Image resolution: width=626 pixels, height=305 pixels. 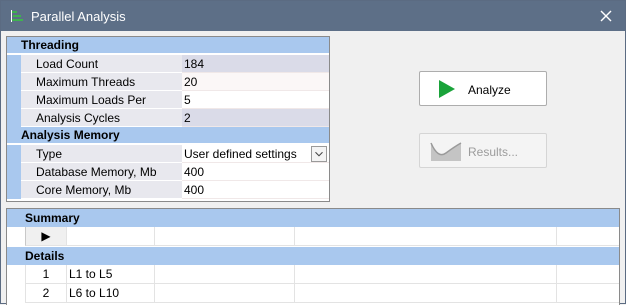 I want to click on window-title: Parallel Analysis, so click(x=78, y=16).